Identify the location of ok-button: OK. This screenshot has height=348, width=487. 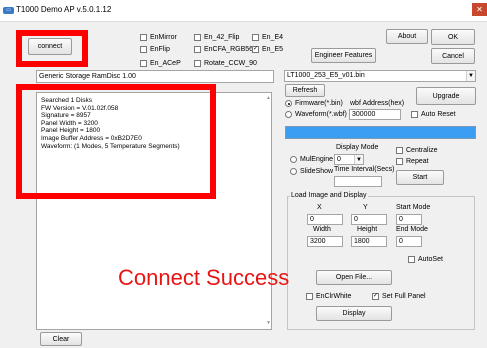
(453, 37).